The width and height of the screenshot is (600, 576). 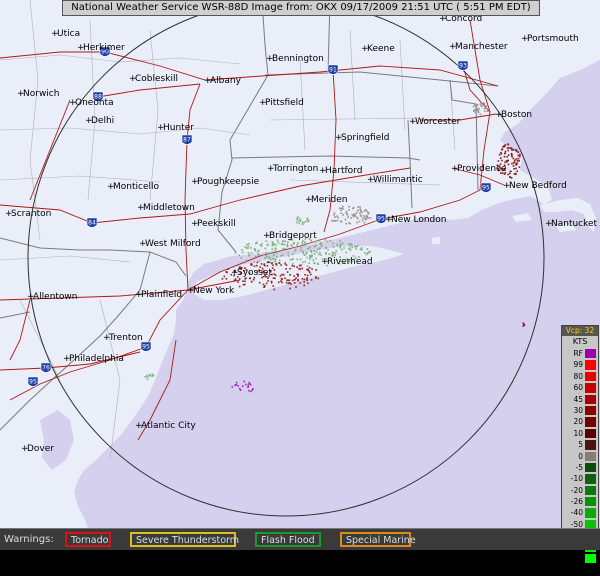 I want to click on legend-value: 60, so click(x=578, y=388).